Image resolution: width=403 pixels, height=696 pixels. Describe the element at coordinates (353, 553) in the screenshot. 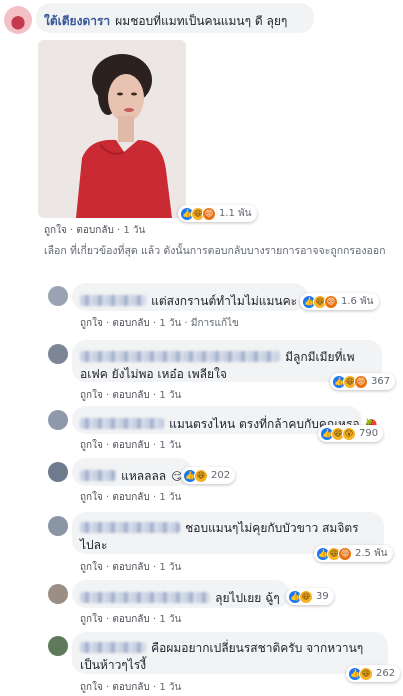

I see `reply-reactions: 👍 😆 😡 2.5 พัน` at that location.